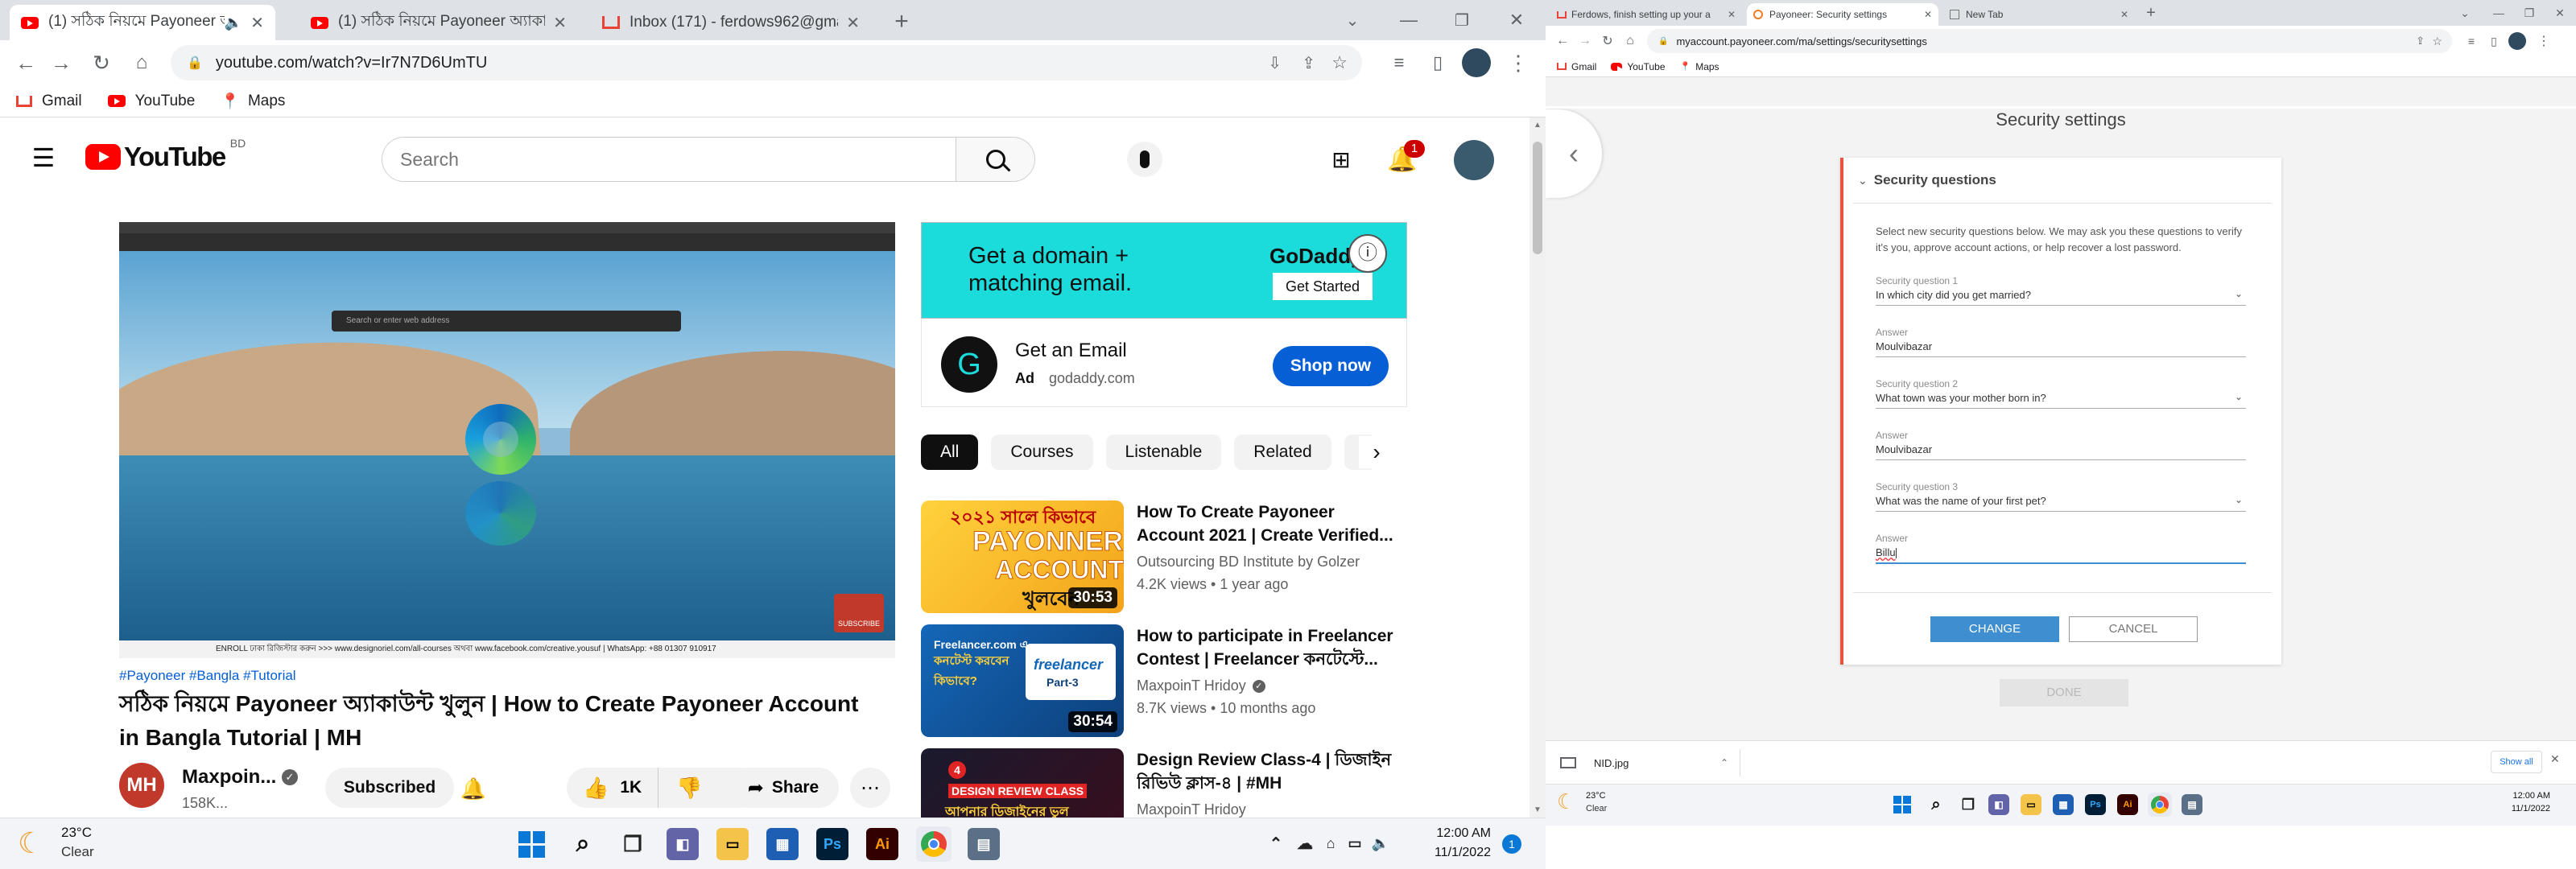 The height and width of the screenshot is (869, 2576). Describe the element at coordinates (2471, 41) in the screenshot. I see `media-icon: ≡` at that location.